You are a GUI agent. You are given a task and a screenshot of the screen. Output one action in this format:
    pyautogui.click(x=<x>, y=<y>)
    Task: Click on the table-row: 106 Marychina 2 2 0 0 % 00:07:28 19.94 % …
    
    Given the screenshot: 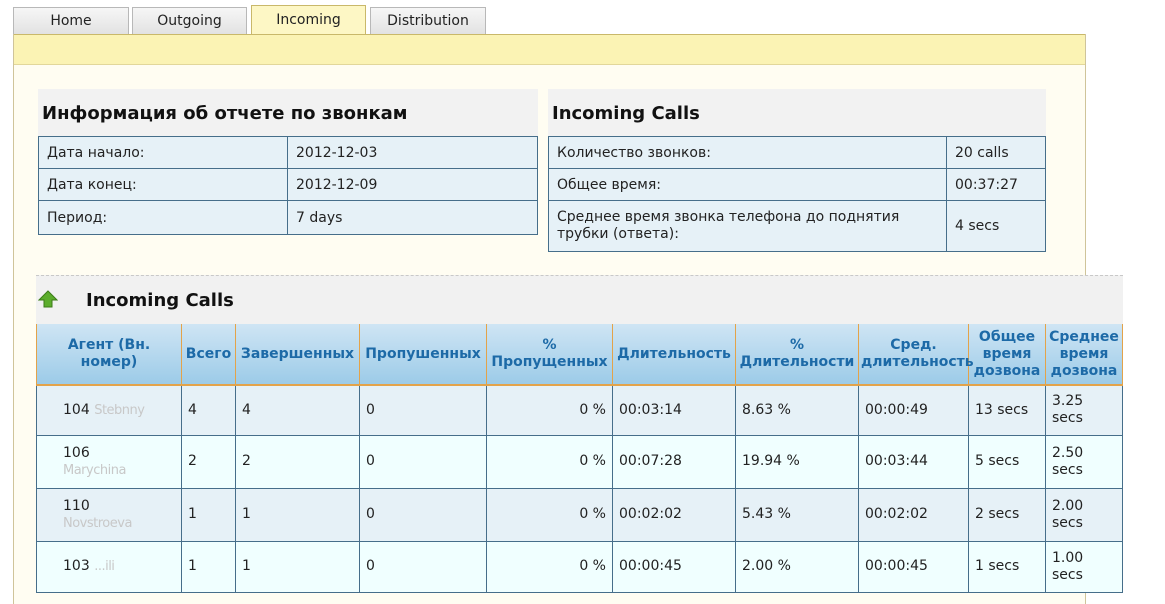 What is the action you would take?
    pyautogui.click(x=579, y=461)
    